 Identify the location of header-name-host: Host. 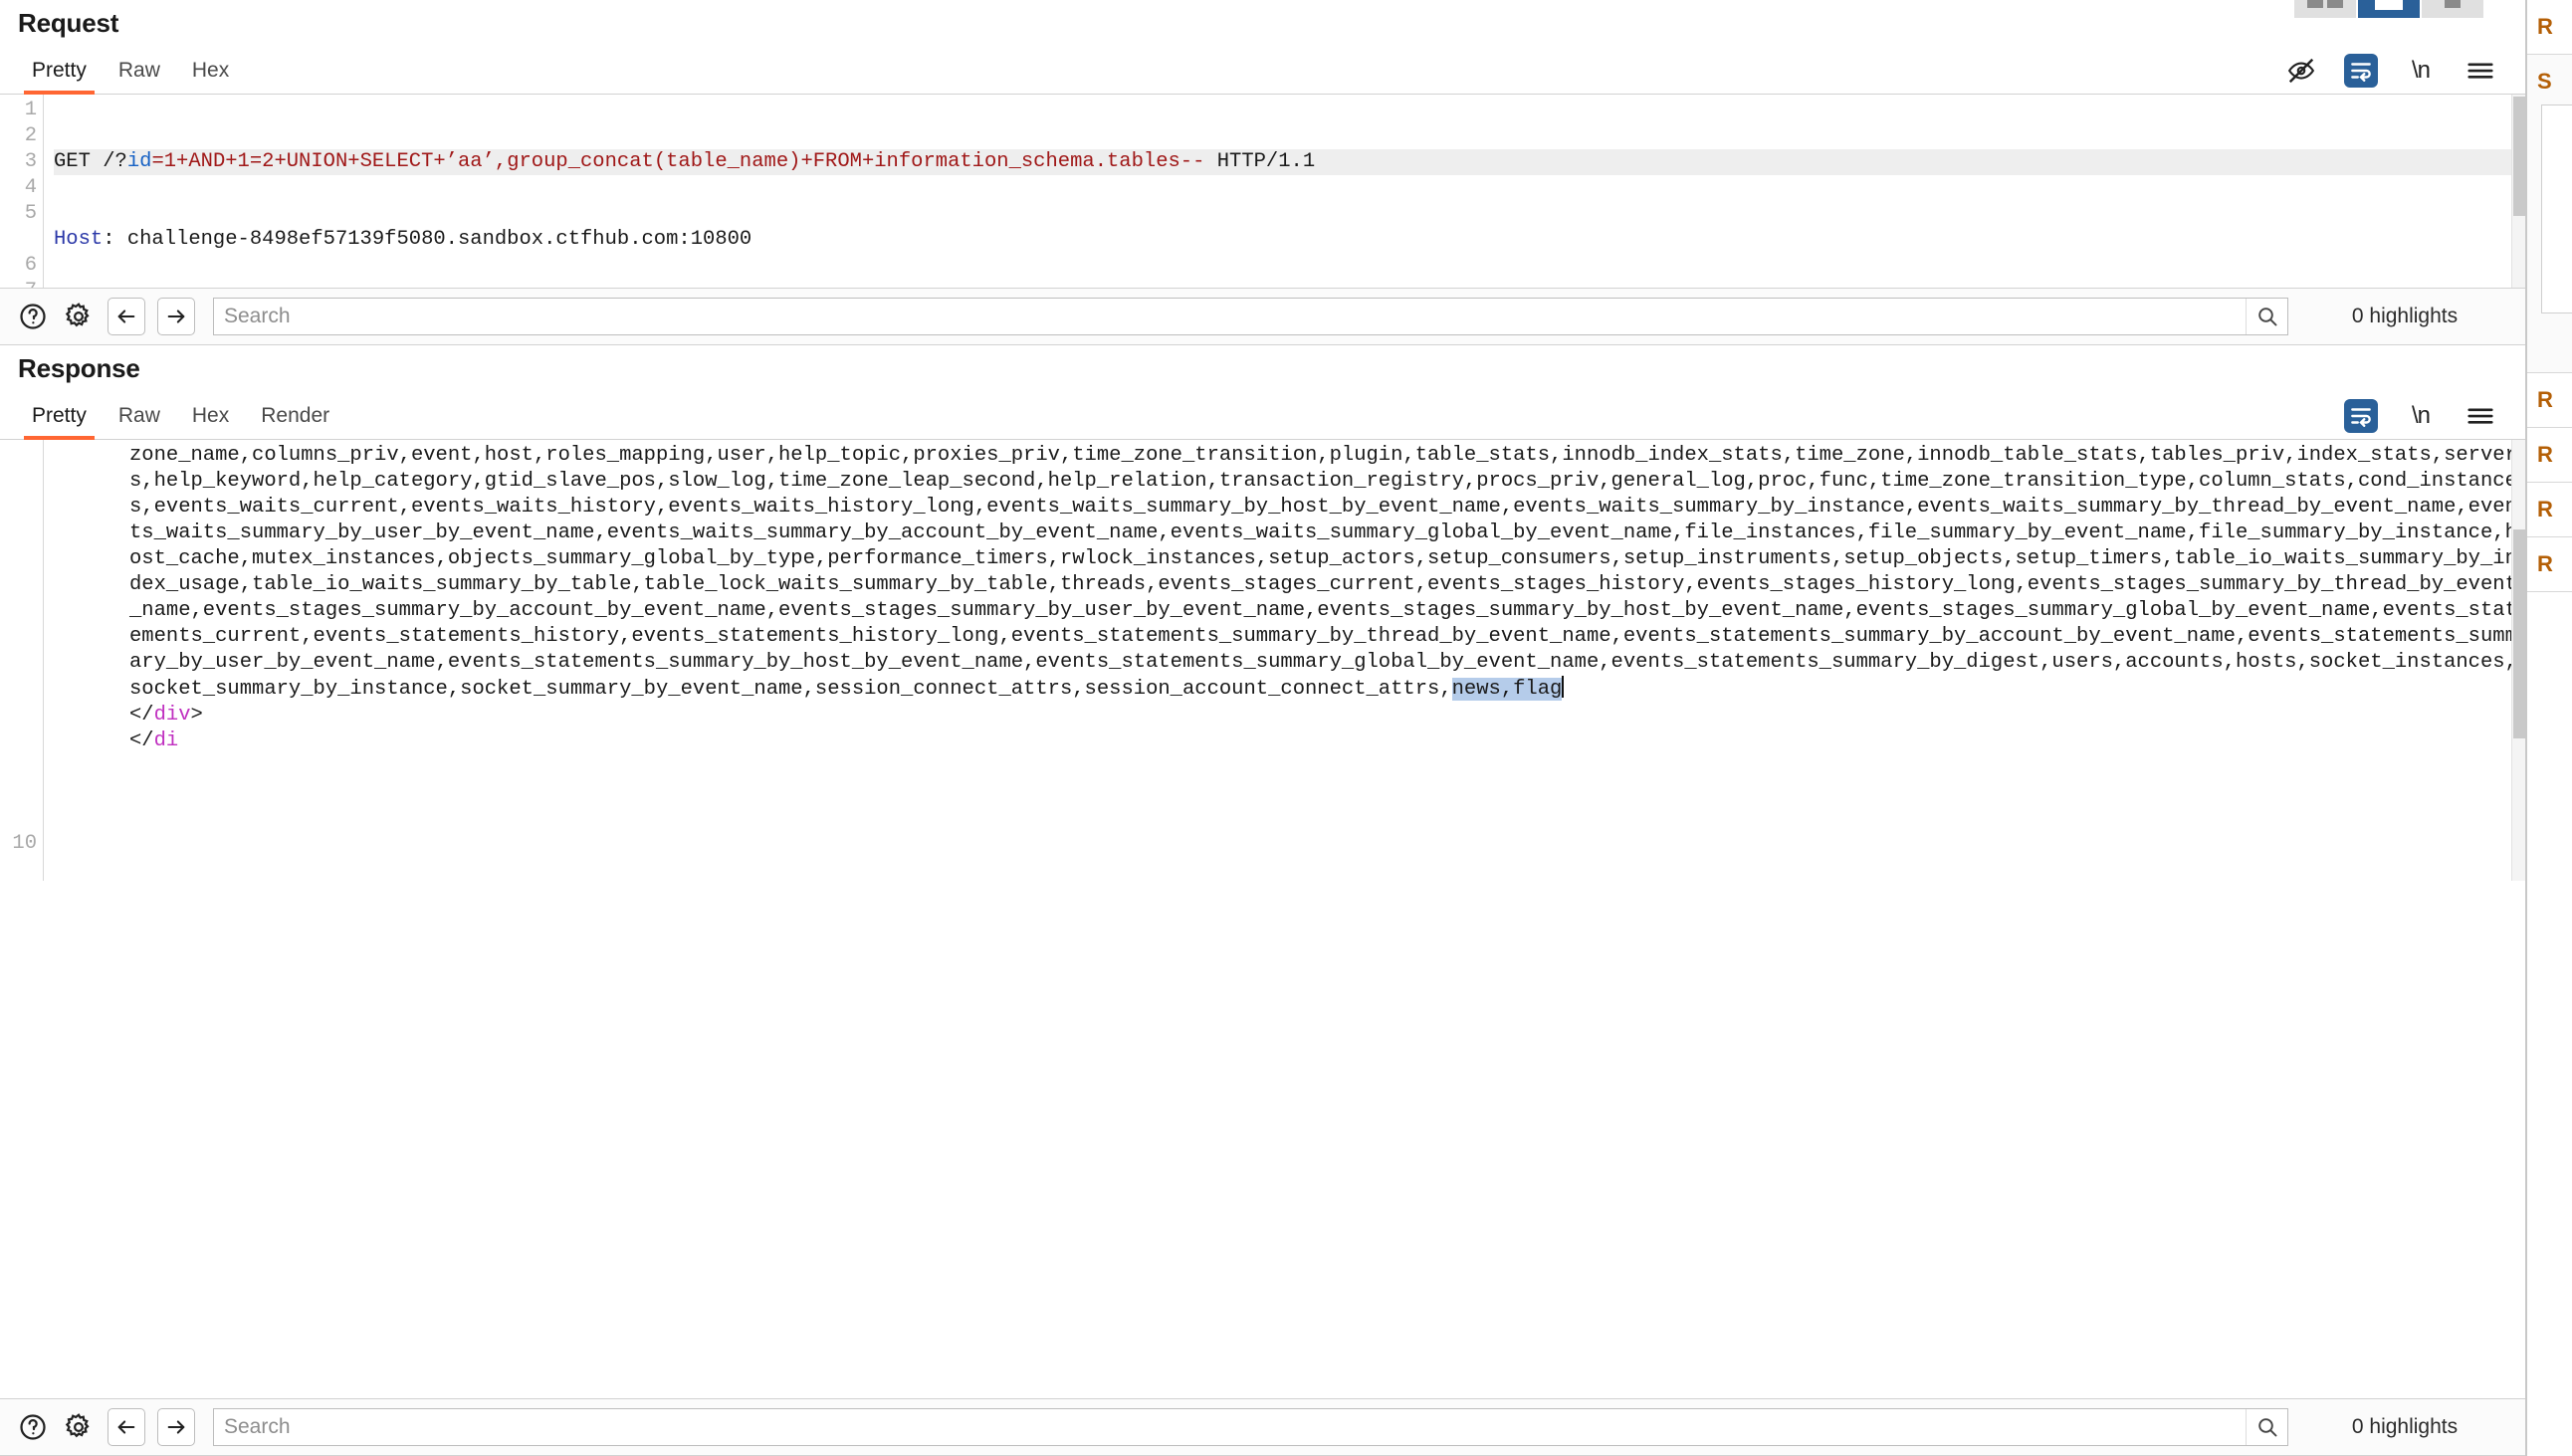
(79, 239).